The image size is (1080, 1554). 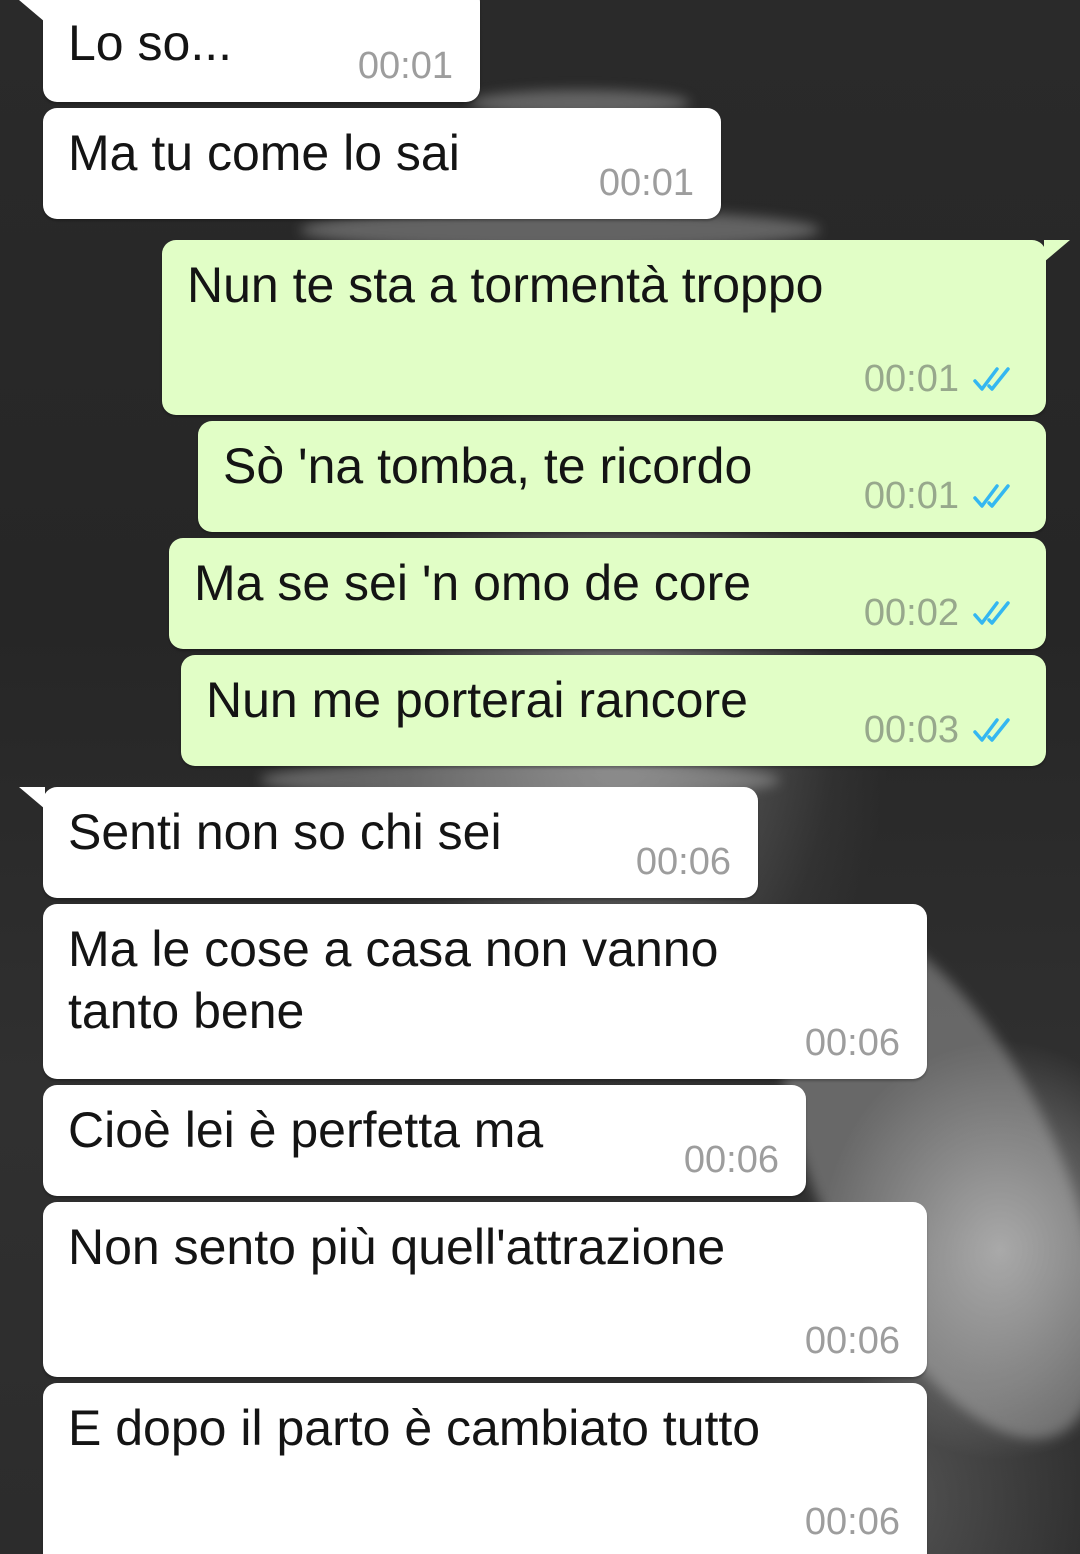 What do you see at coordinates (306, 1130) in the screenshot?
I see `message-text: Cioè lei è perfetta ma` at bounding box center [306, 1130].